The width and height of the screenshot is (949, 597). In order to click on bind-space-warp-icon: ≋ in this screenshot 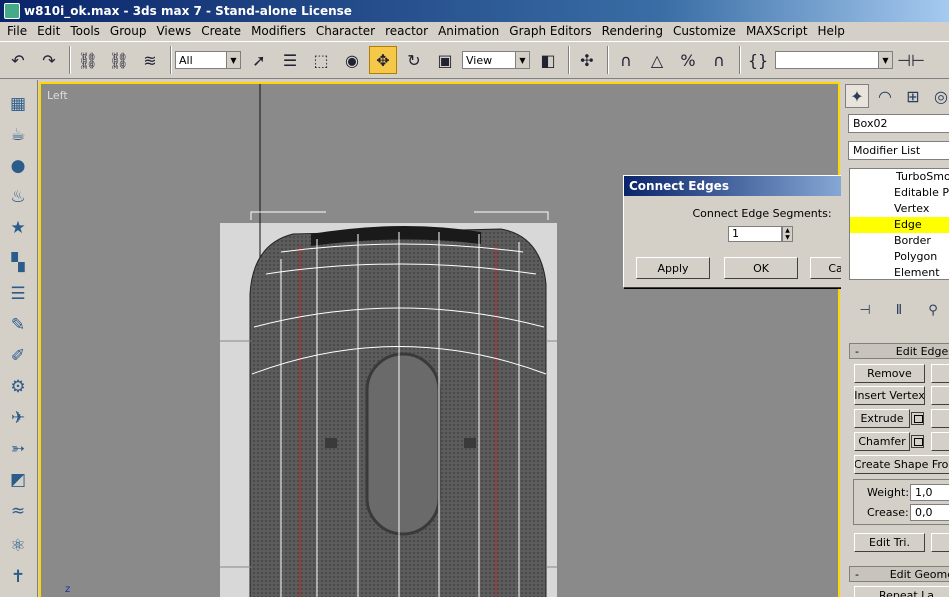, I will do `click(150, 60)`.